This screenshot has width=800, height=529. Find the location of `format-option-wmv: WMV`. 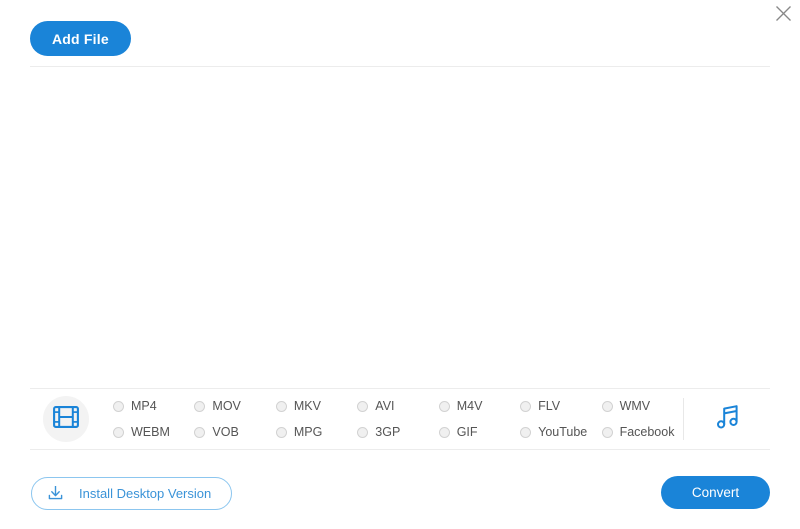

format-option-wmv: WMV is located at coordinates (642, 406).